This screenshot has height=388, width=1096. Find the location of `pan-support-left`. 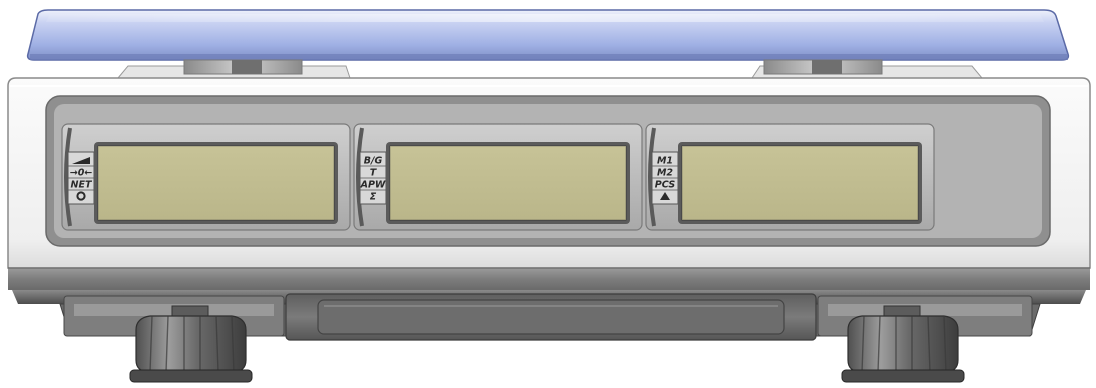

pan-support-left is located at coordinates (233, 69).